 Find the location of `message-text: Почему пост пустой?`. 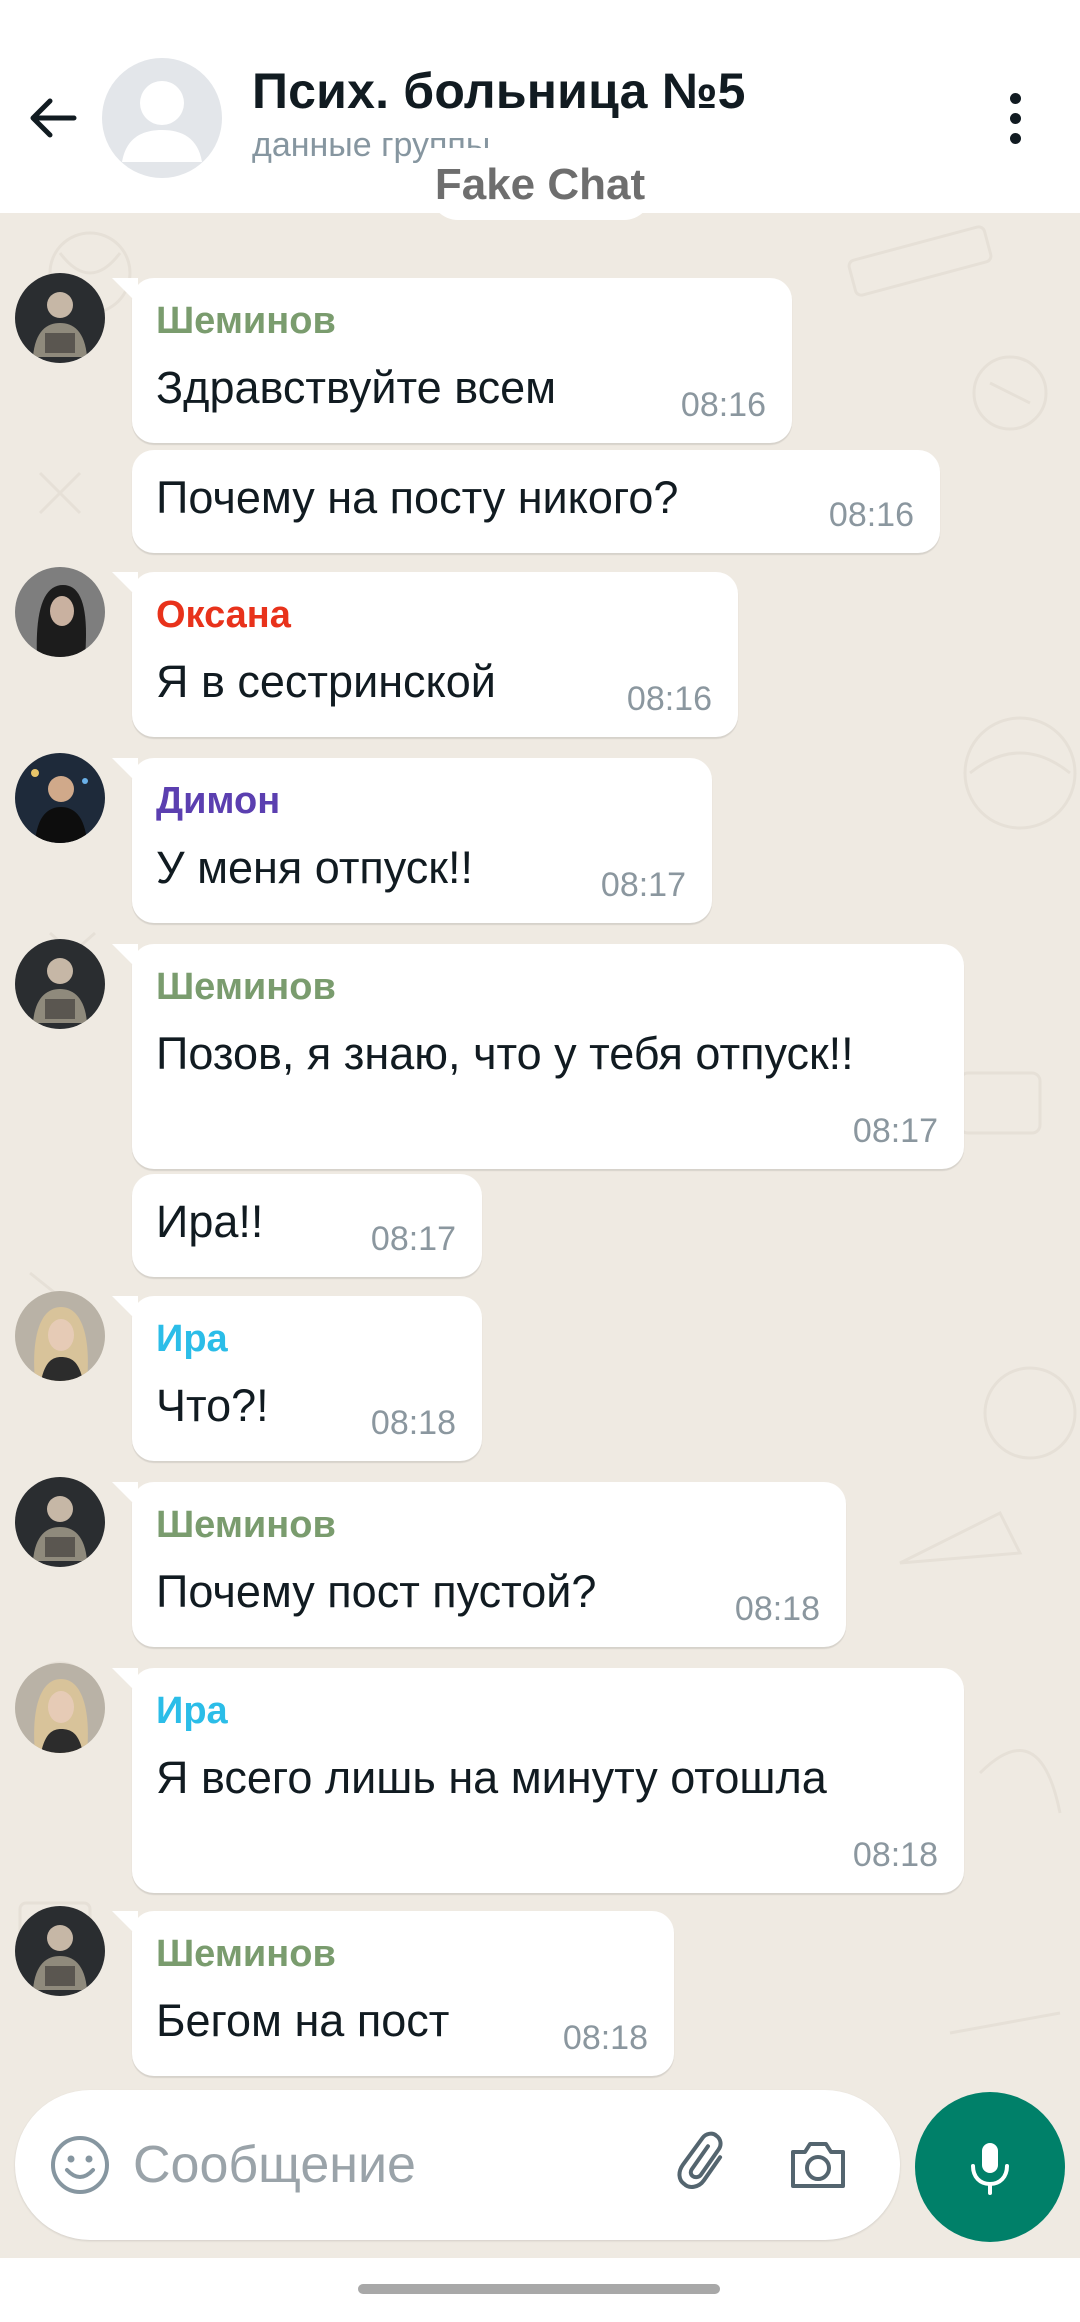

message-text: Почему пост пустой? is located at coordinates (376, 1591).